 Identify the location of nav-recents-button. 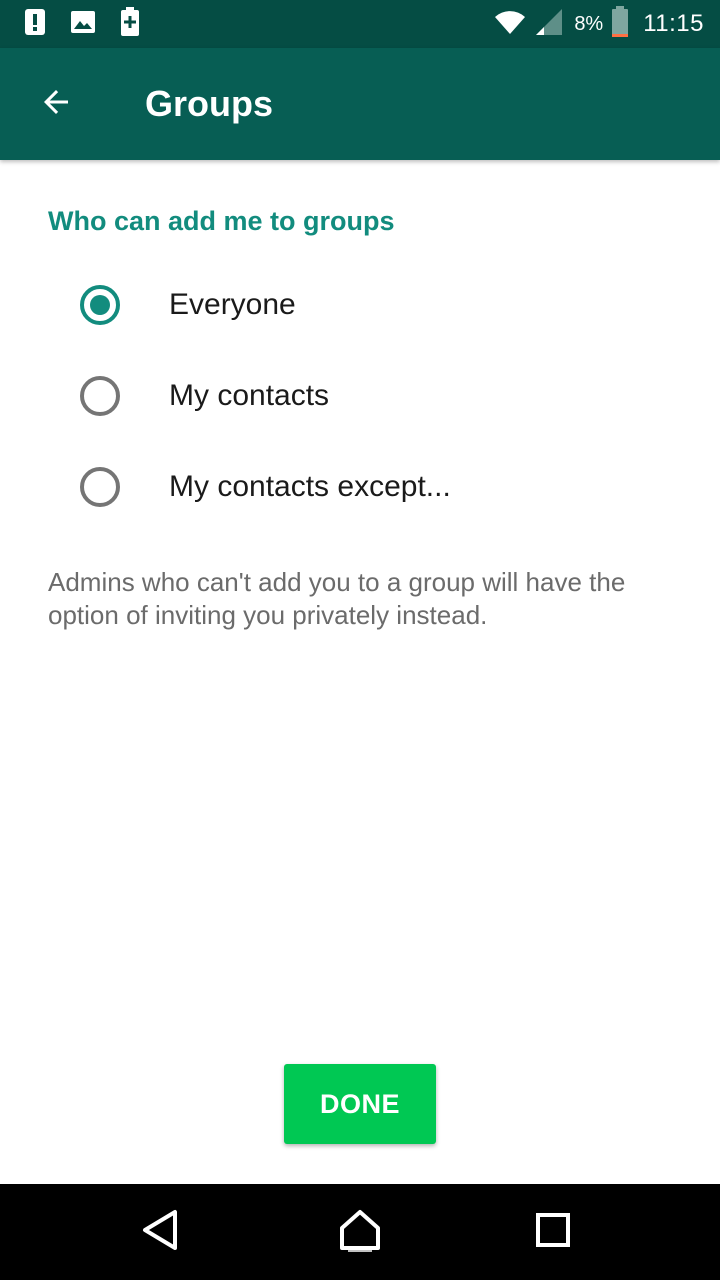
(553, 1232).